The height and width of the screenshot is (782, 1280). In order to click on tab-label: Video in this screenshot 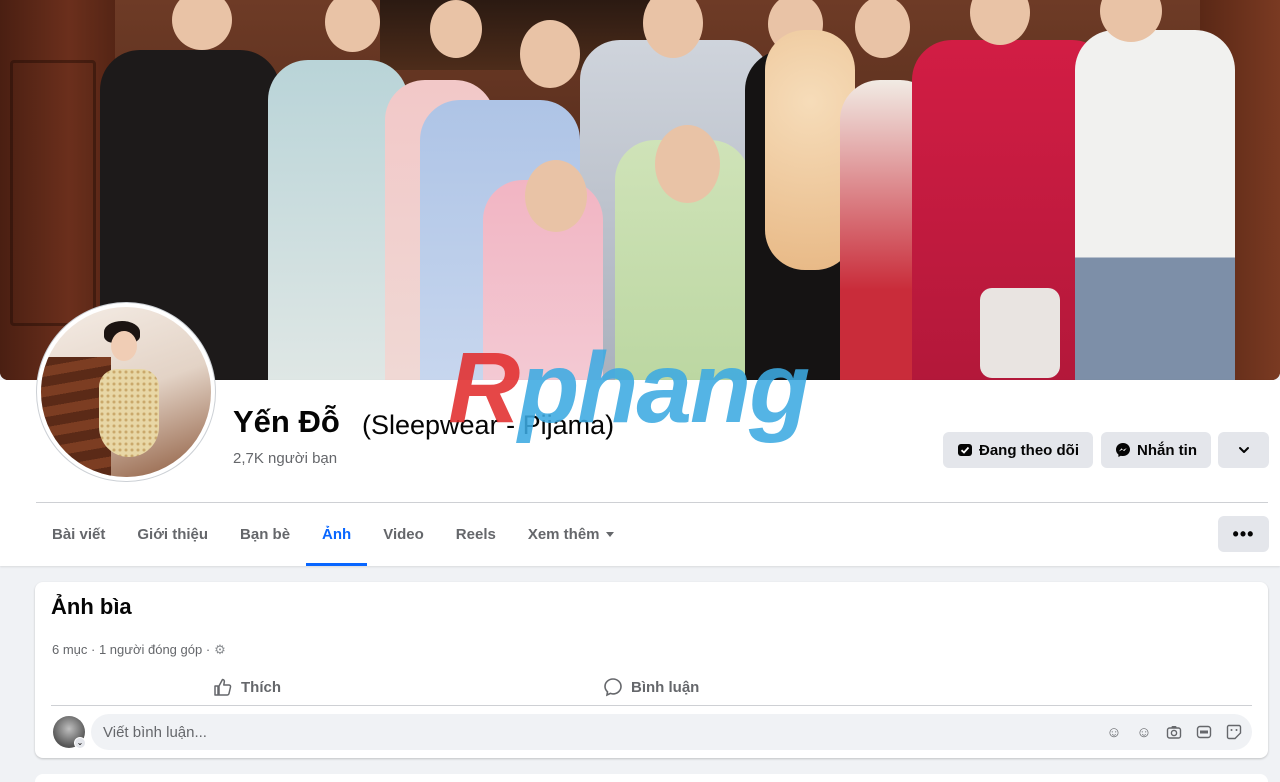, I will do `click(403, 534)`.